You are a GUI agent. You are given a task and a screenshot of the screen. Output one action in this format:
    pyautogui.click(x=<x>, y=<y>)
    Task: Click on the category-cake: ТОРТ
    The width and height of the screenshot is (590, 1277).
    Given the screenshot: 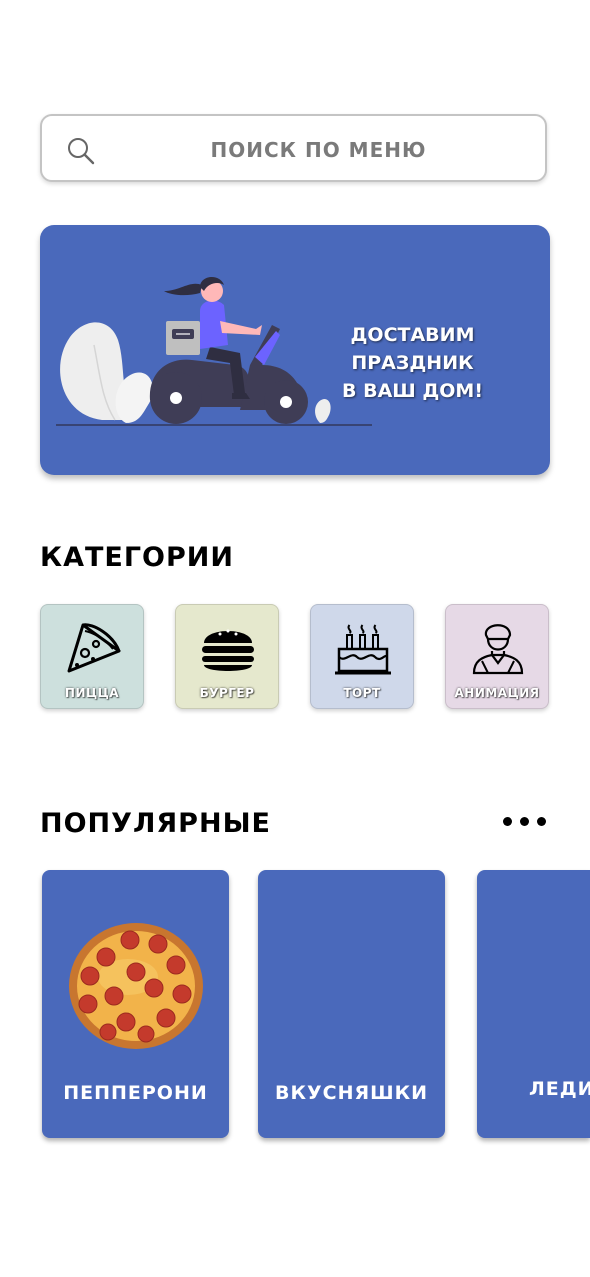 What is the action you would take?
    pyautogui.click(x=362, y=656)
    